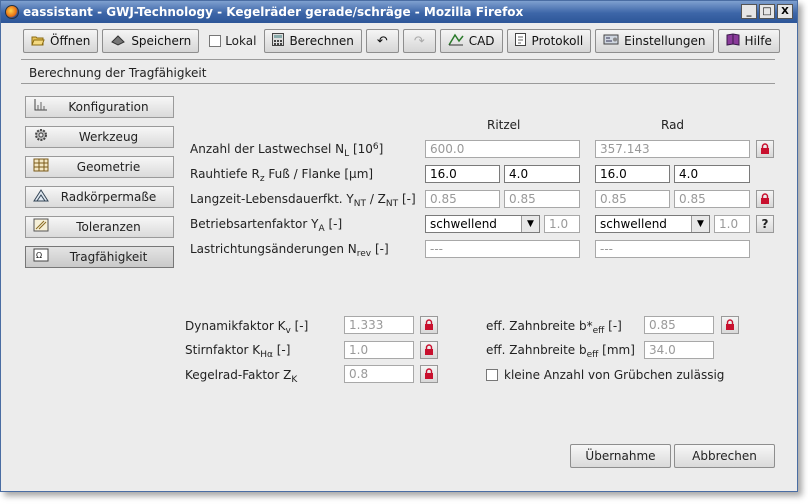  Describe the element at coordinates (492, 375) in the screenshot. I see `gruebchen-checkbox-box` at that location.